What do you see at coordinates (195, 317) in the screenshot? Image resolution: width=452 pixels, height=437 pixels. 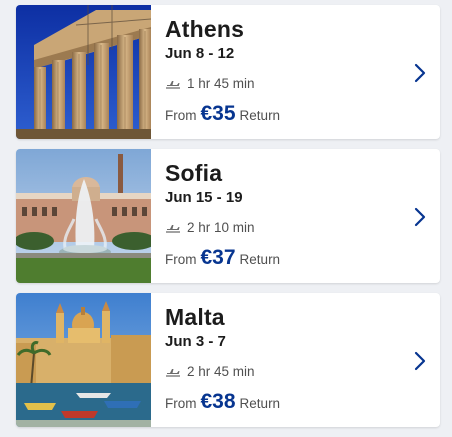 I see `city-name: Malta` at bounding box center [195, 317].